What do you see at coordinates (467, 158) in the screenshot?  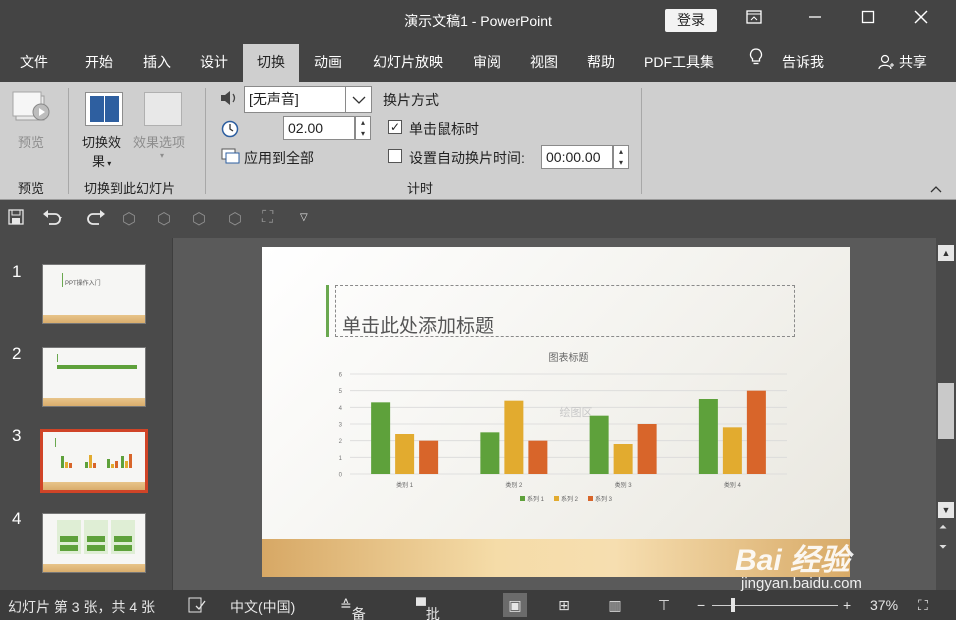 I see `auto-advance-label: 设置自动换片时间:` at bounding box center [467, 158].